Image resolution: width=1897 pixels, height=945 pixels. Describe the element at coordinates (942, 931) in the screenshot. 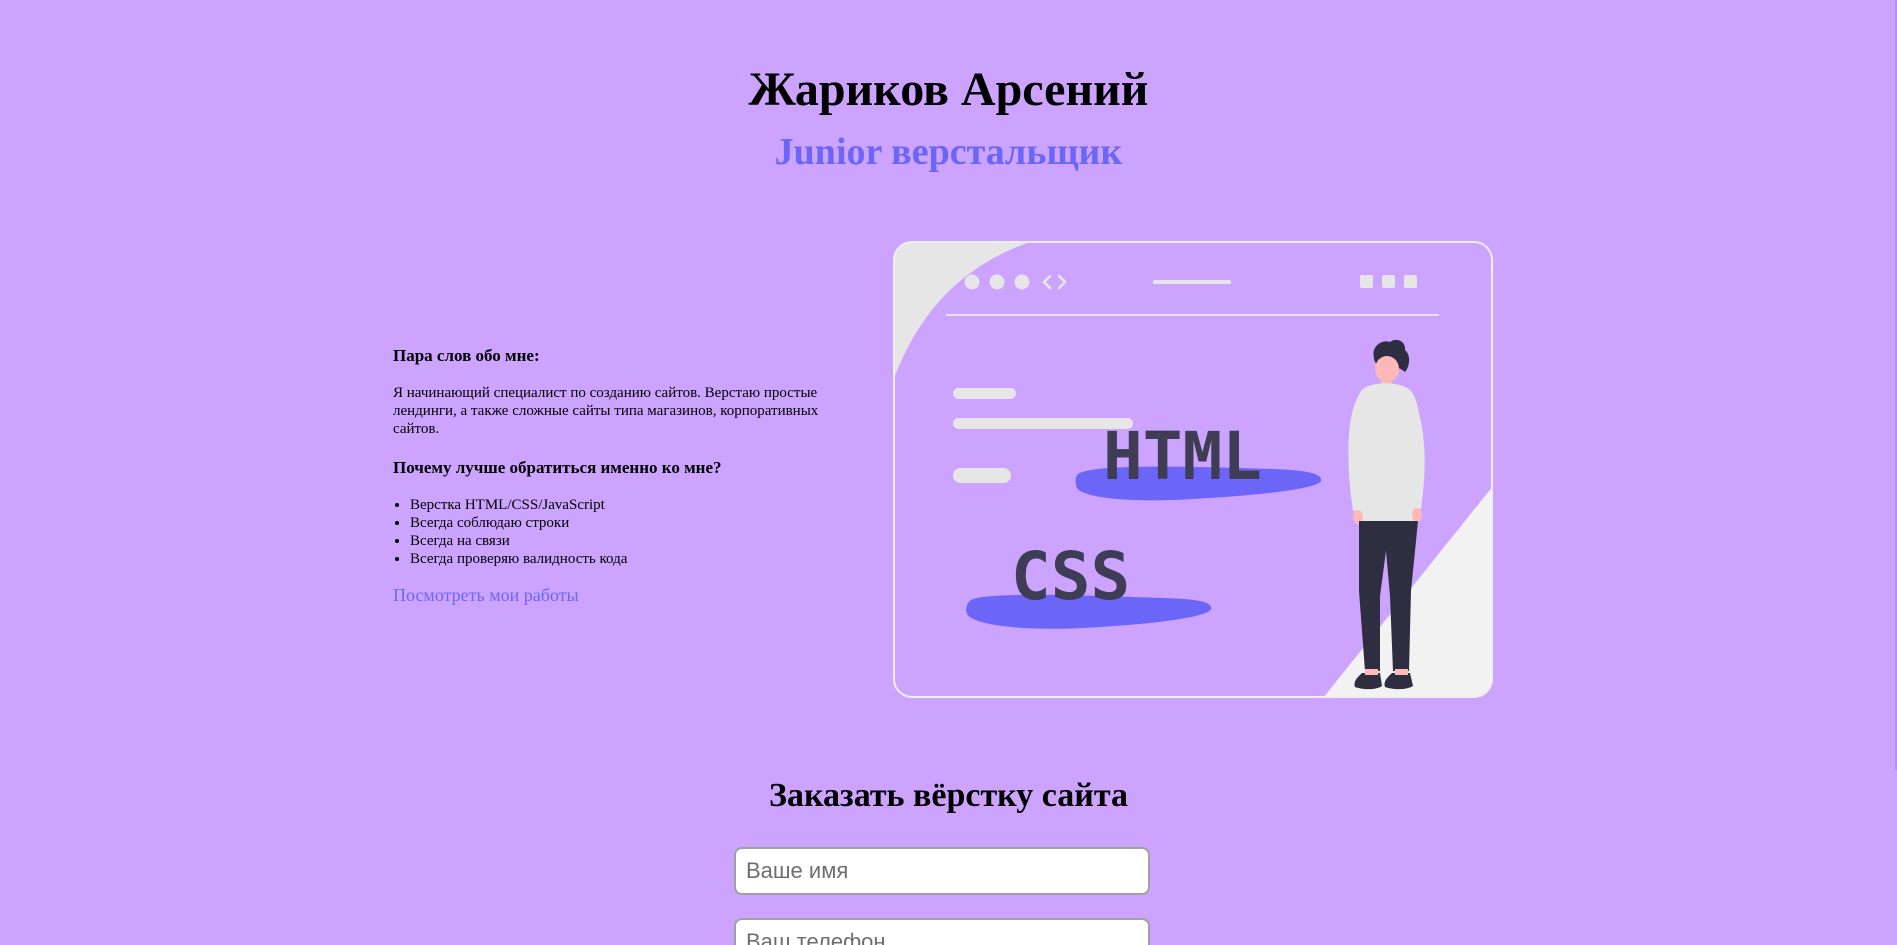

I see `phone-field` at that location.